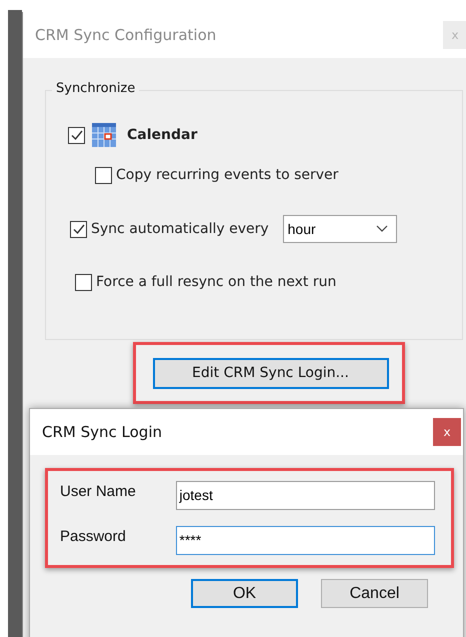  What do you see at coordinates (339, 229) in the screenshot?
I see `interval-dropdown: hour` at bounding box center [339, 229].